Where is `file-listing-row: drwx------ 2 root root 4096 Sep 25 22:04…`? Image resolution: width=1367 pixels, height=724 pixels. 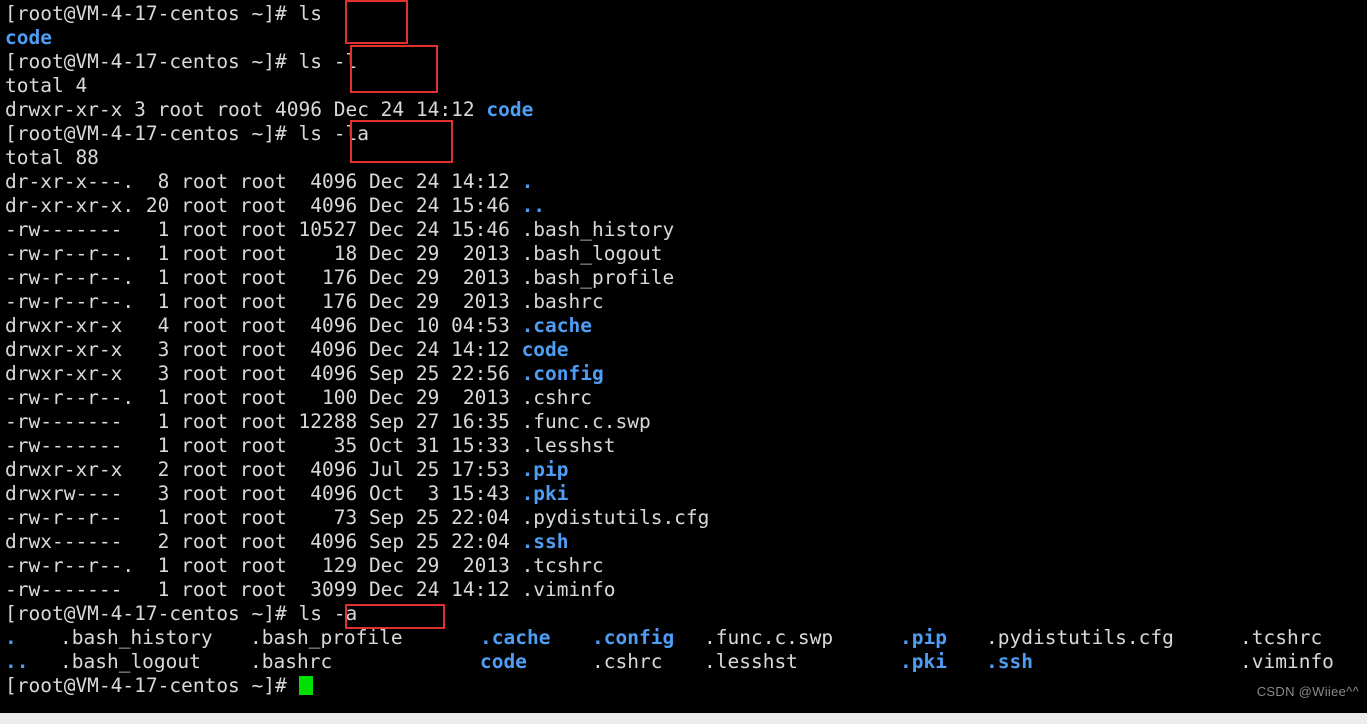 file-listing-row: drwx------ 2 root root 4096 Sep 25 22:04… is located at coordinates (357, 542).